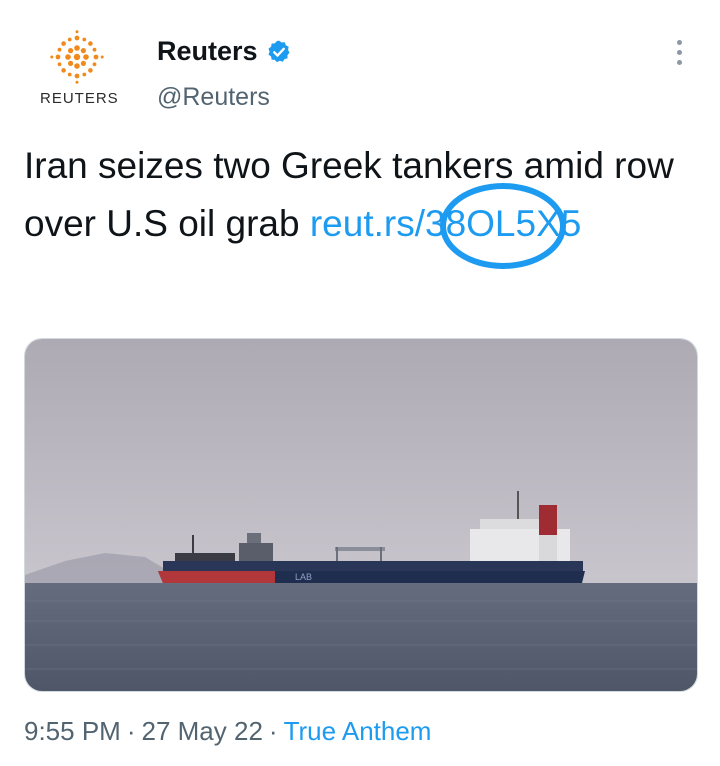  What do you see at coordinates (358, 731) in the screenshot?
I see `tweet-source: True Anthem` at bounding box center [358, 731].